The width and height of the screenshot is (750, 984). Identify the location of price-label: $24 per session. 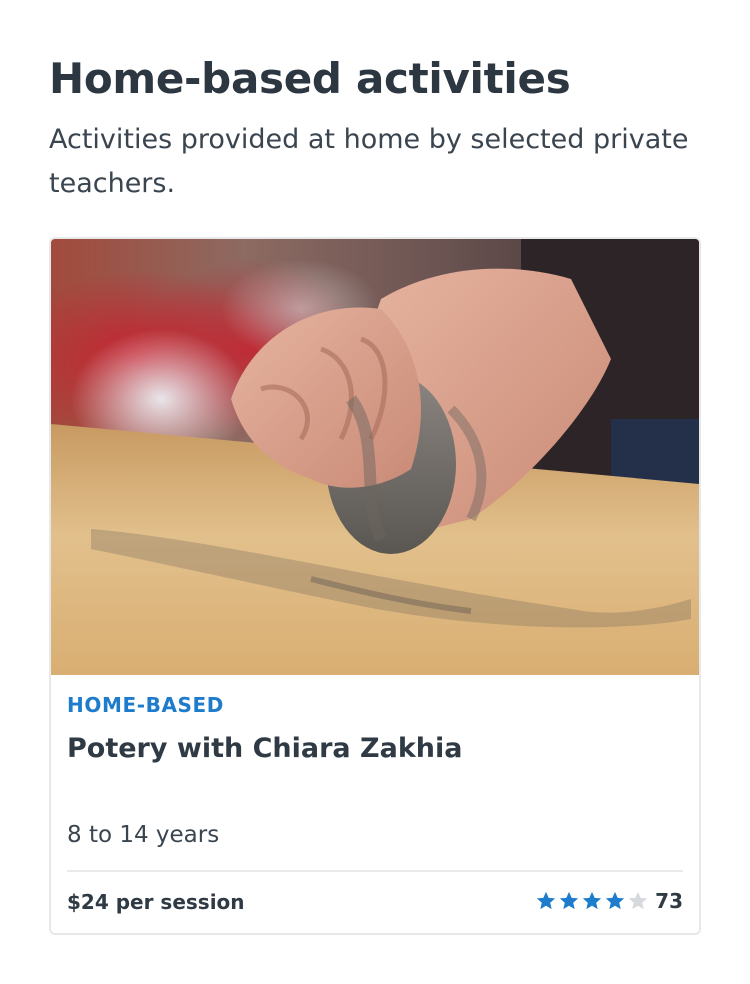
(156, 902).